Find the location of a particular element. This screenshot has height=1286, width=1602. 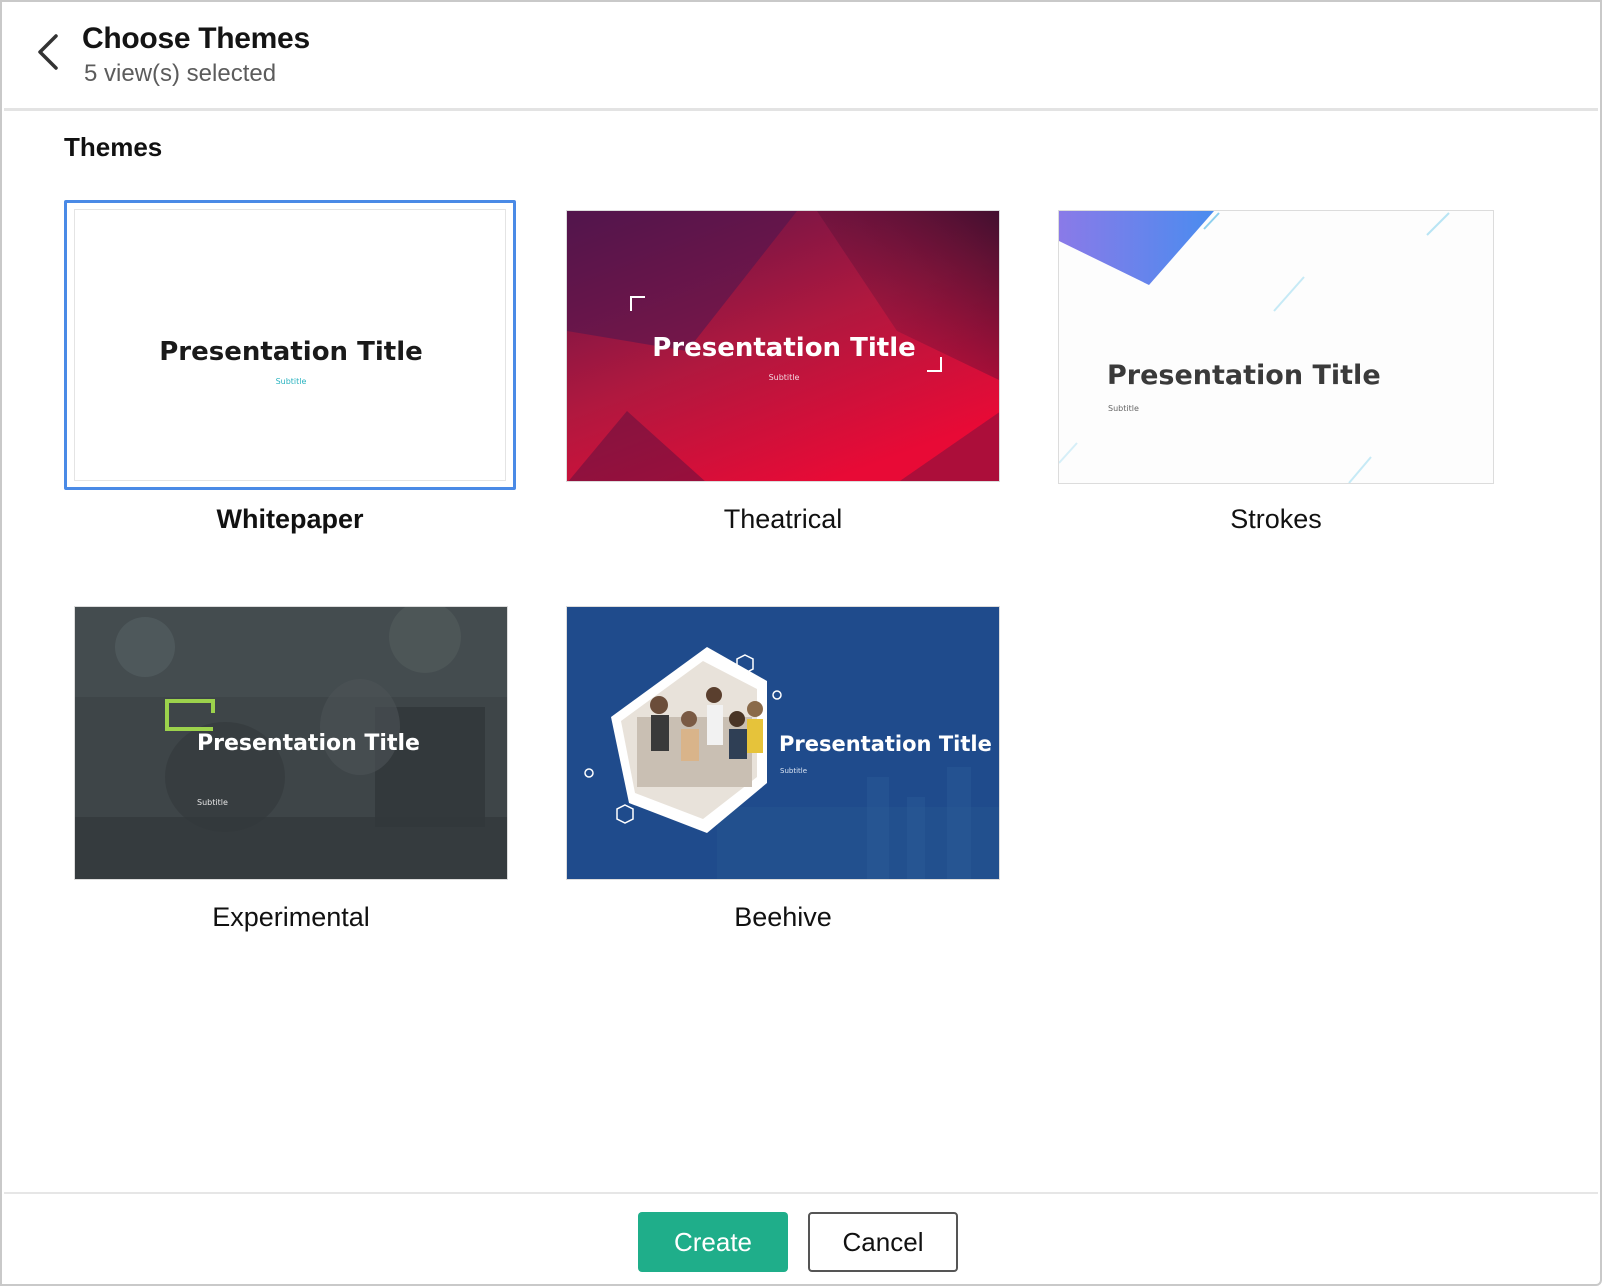

page-title: Choose Themes is located at coordinates (196, 38).